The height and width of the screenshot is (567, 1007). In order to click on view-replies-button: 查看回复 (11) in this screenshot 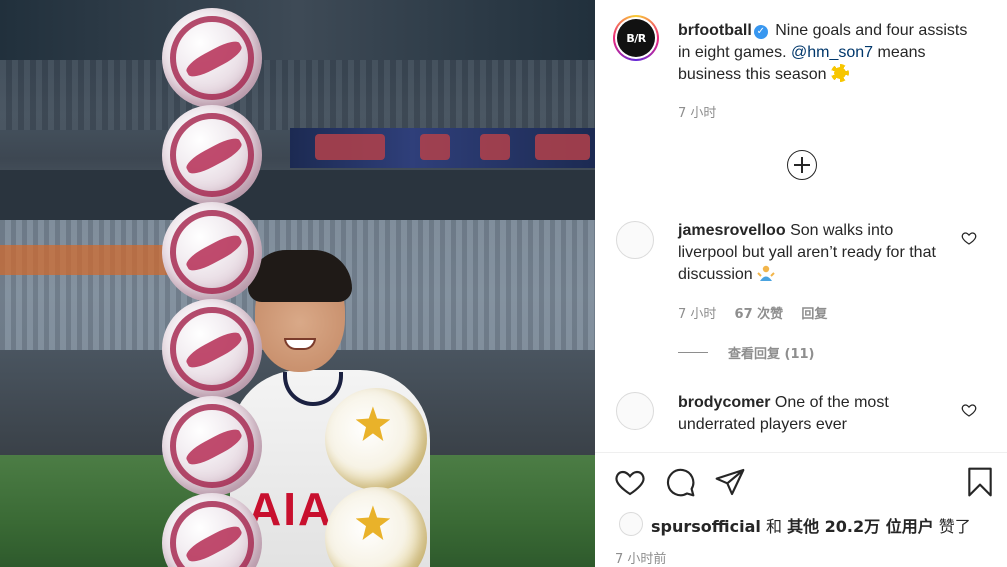, I will do `click(746, 352)`.